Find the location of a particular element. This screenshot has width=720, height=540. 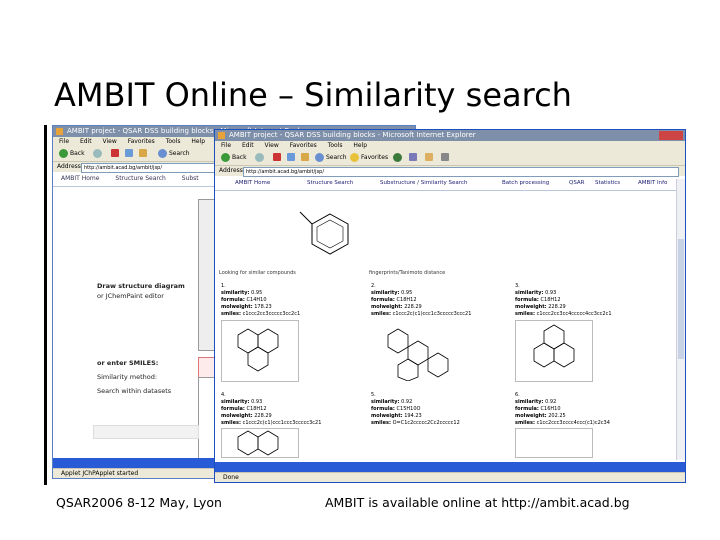

history-icon is located at coordinates (413, 157).